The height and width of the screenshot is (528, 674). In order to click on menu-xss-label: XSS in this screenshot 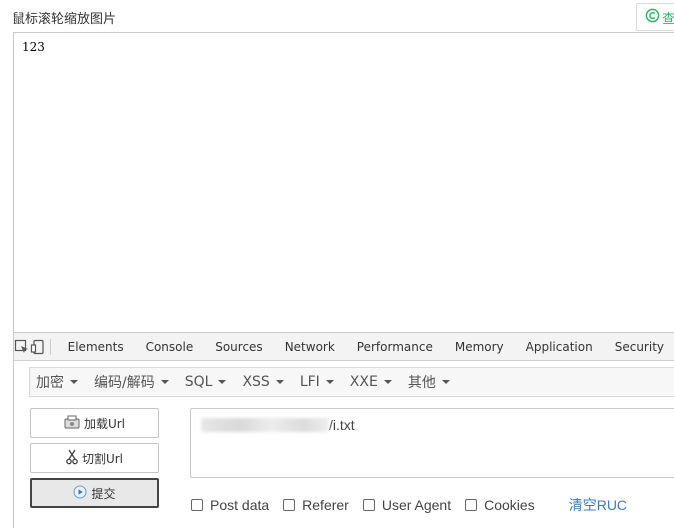, I will do `click(256, 382)`.